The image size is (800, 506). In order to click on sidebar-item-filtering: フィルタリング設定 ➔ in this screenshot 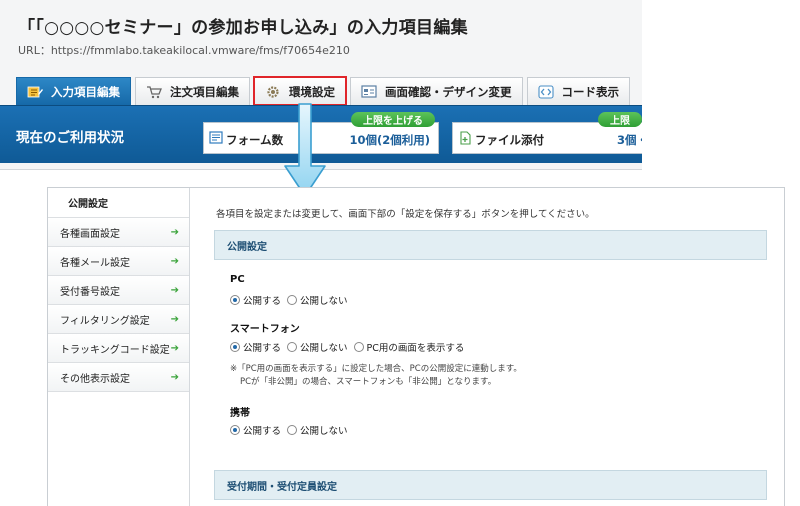, I will do `click(118, 319)`.